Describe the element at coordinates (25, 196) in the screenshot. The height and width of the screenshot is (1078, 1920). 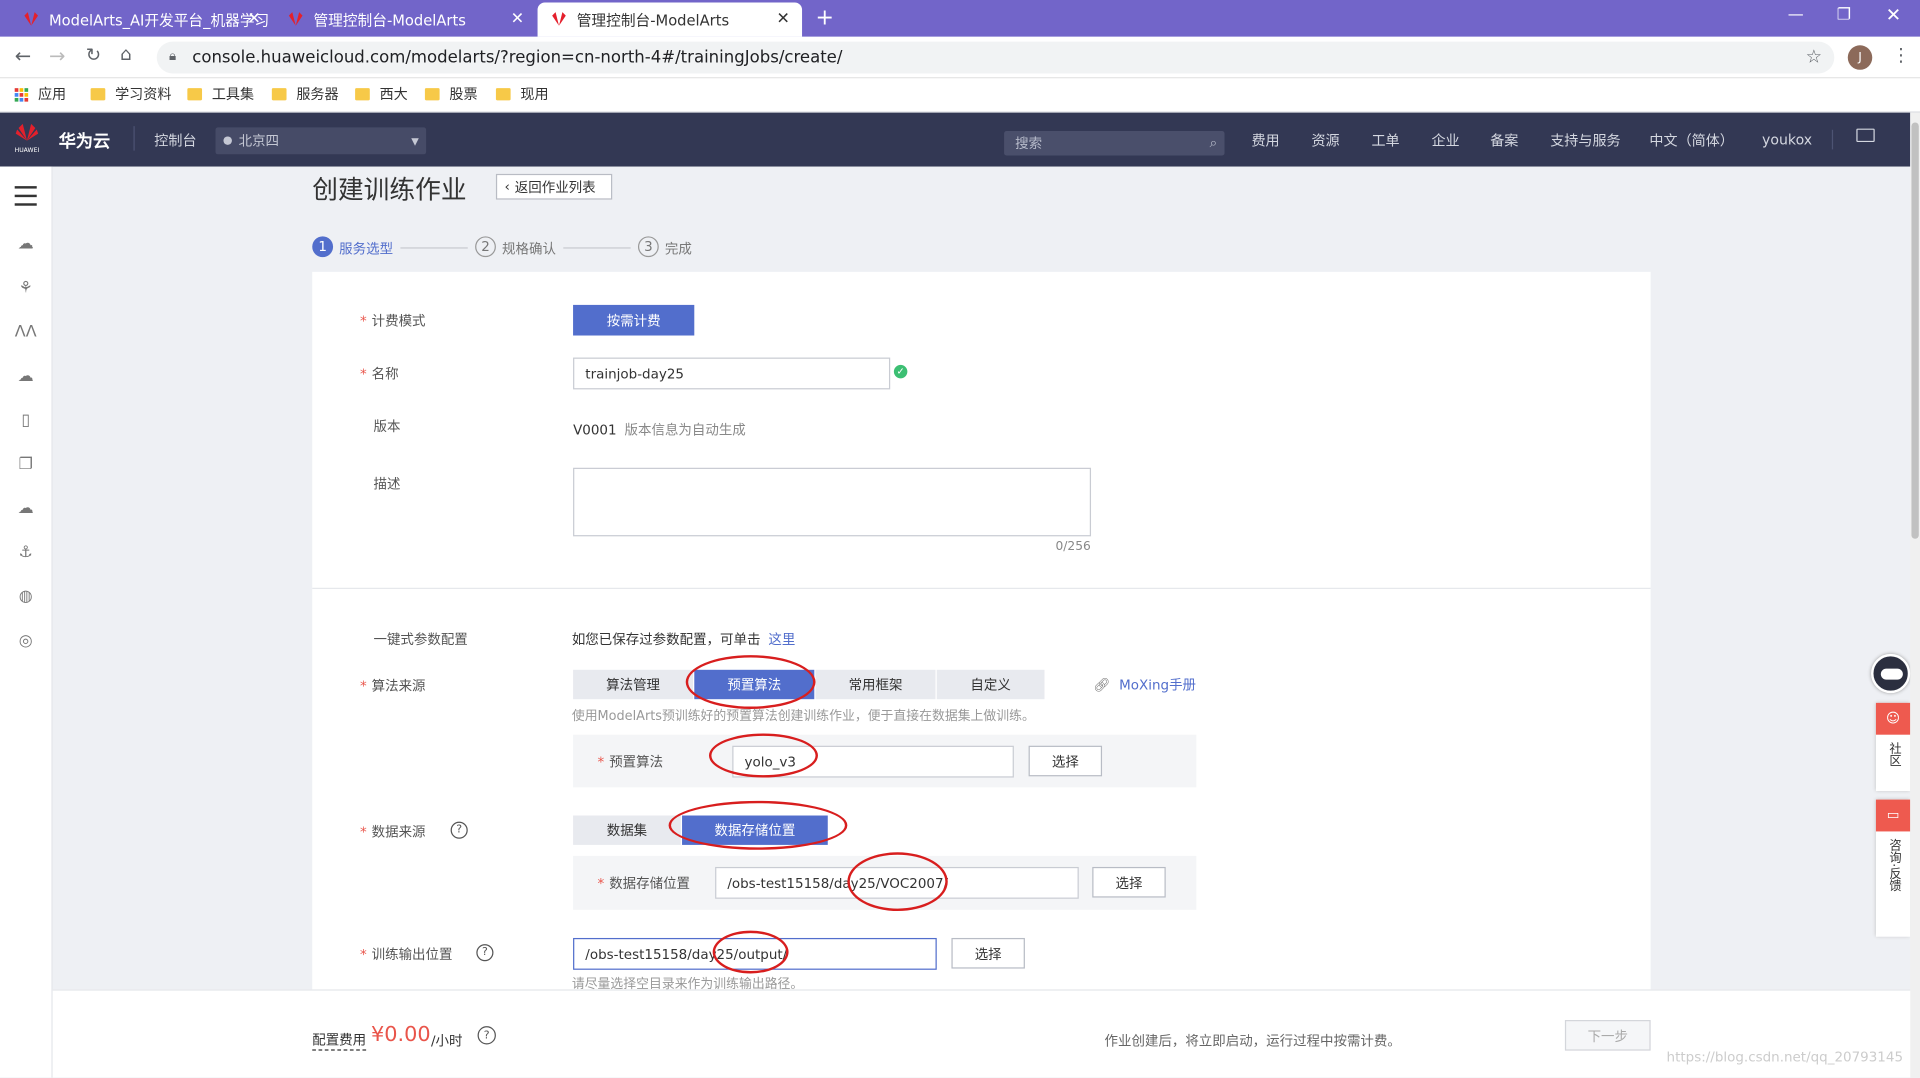
I see `hamburger-icon` at that location.